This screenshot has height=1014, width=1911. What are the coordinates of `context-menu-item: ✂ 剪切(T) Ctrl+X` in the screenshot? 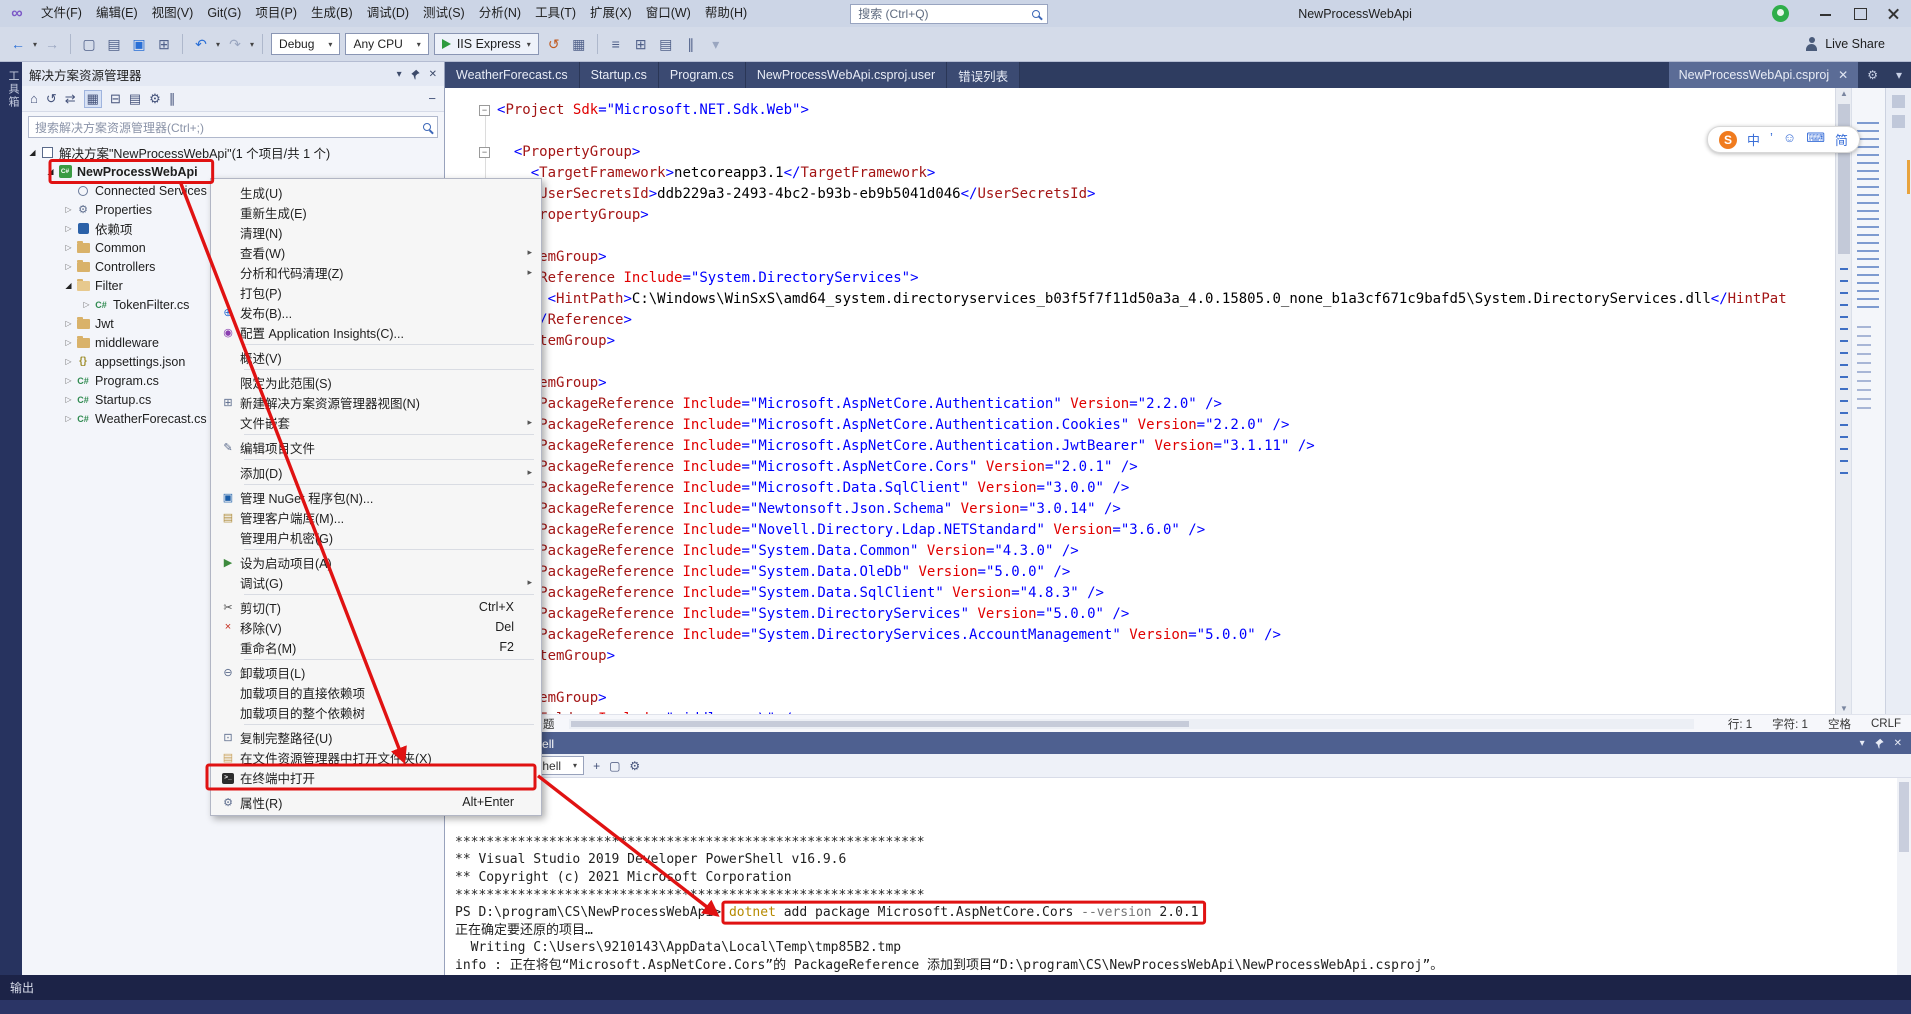 It's located at (376, 607).